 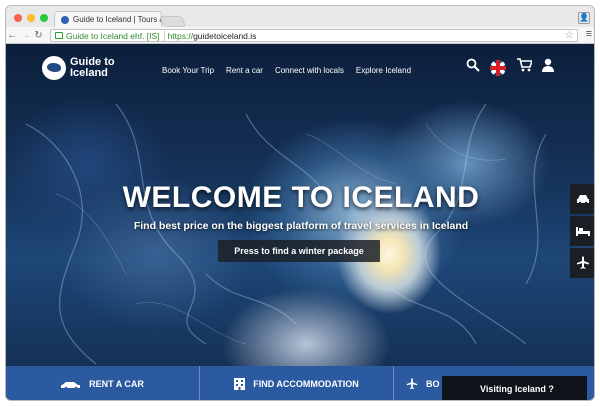 What do you see at coordinates (301, 197) in the screenshot?
I see `hero-title: WELCOME TO ICELAND` at bounding box center [301, 197].